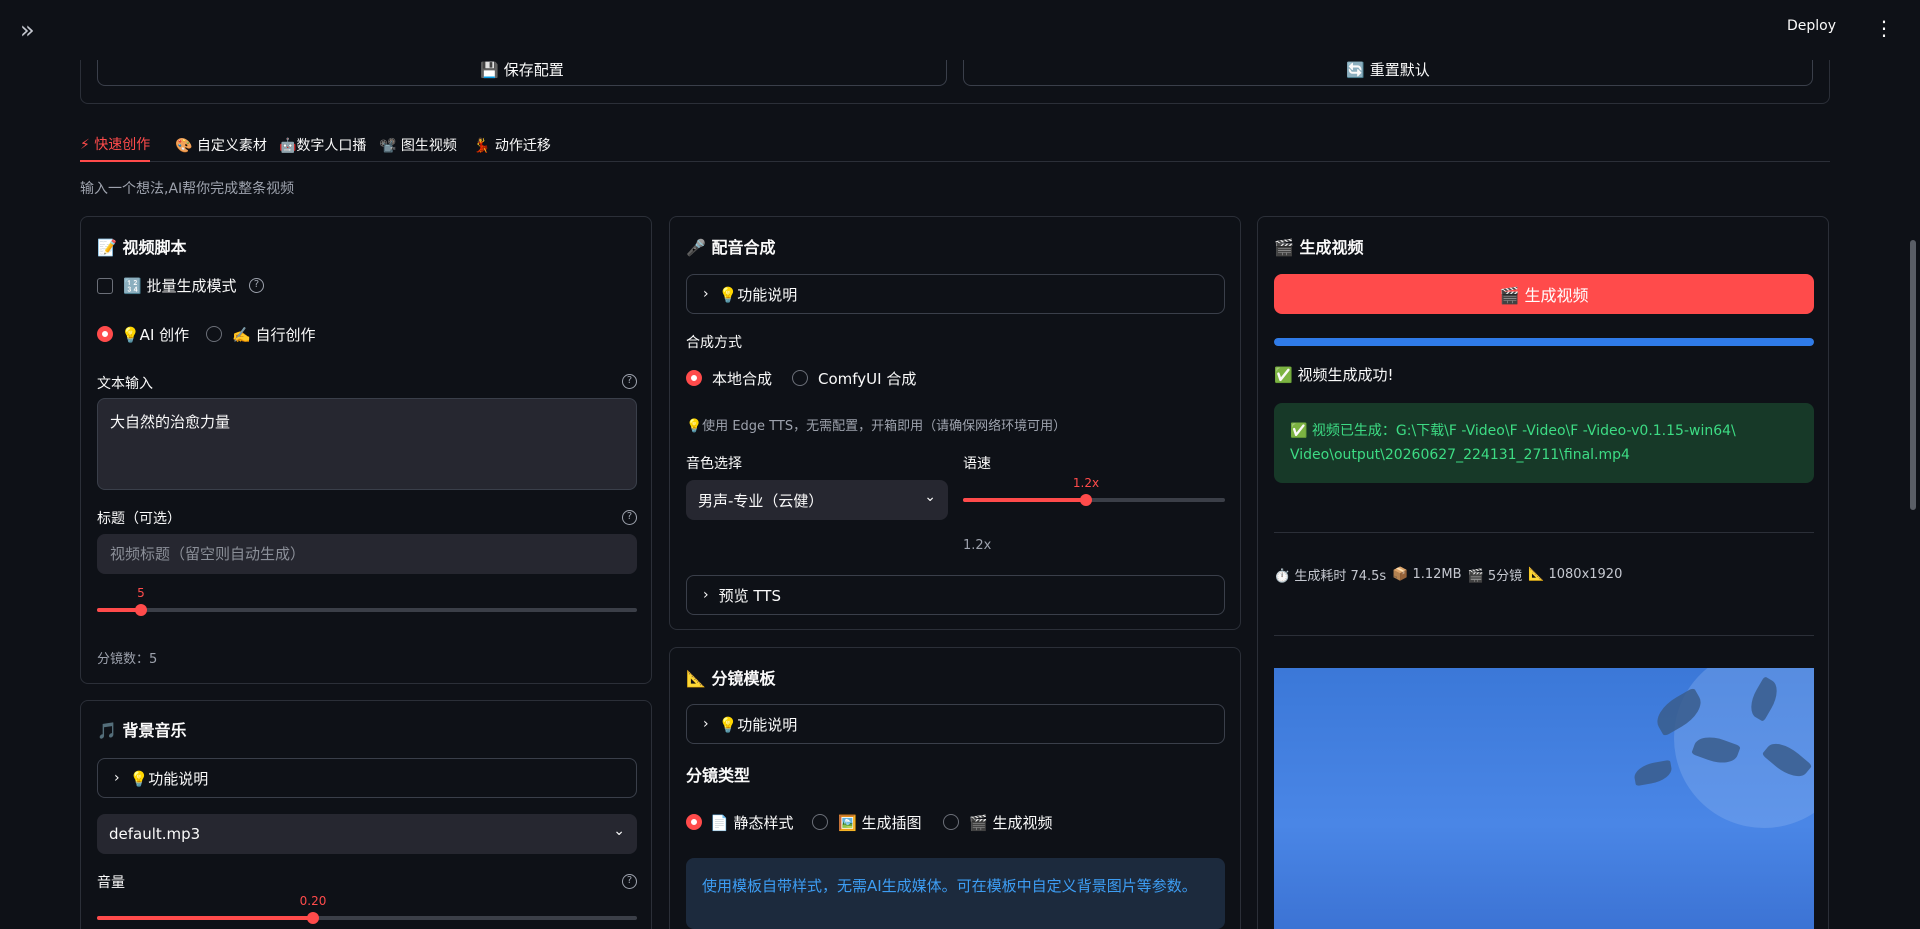 The image size is (1920, 929). I want to click on text-input-help-icon: ?, so click(629, 381).